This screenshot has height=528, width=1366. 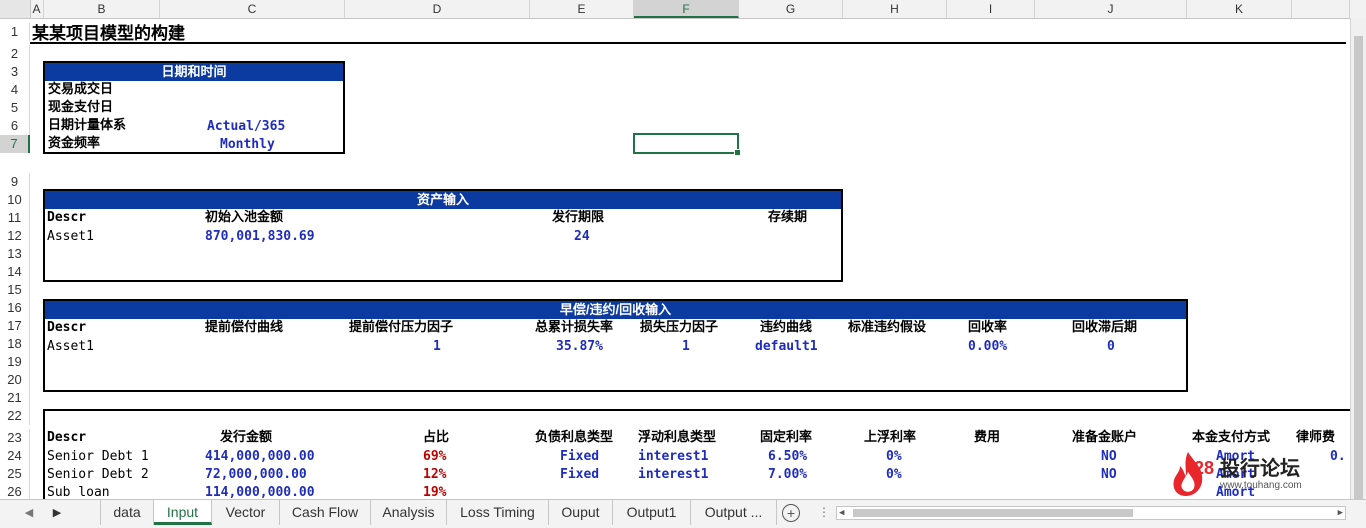 I want to click on prepay-curve-header: 提前偿付曲线, so click(x=244, y=327).